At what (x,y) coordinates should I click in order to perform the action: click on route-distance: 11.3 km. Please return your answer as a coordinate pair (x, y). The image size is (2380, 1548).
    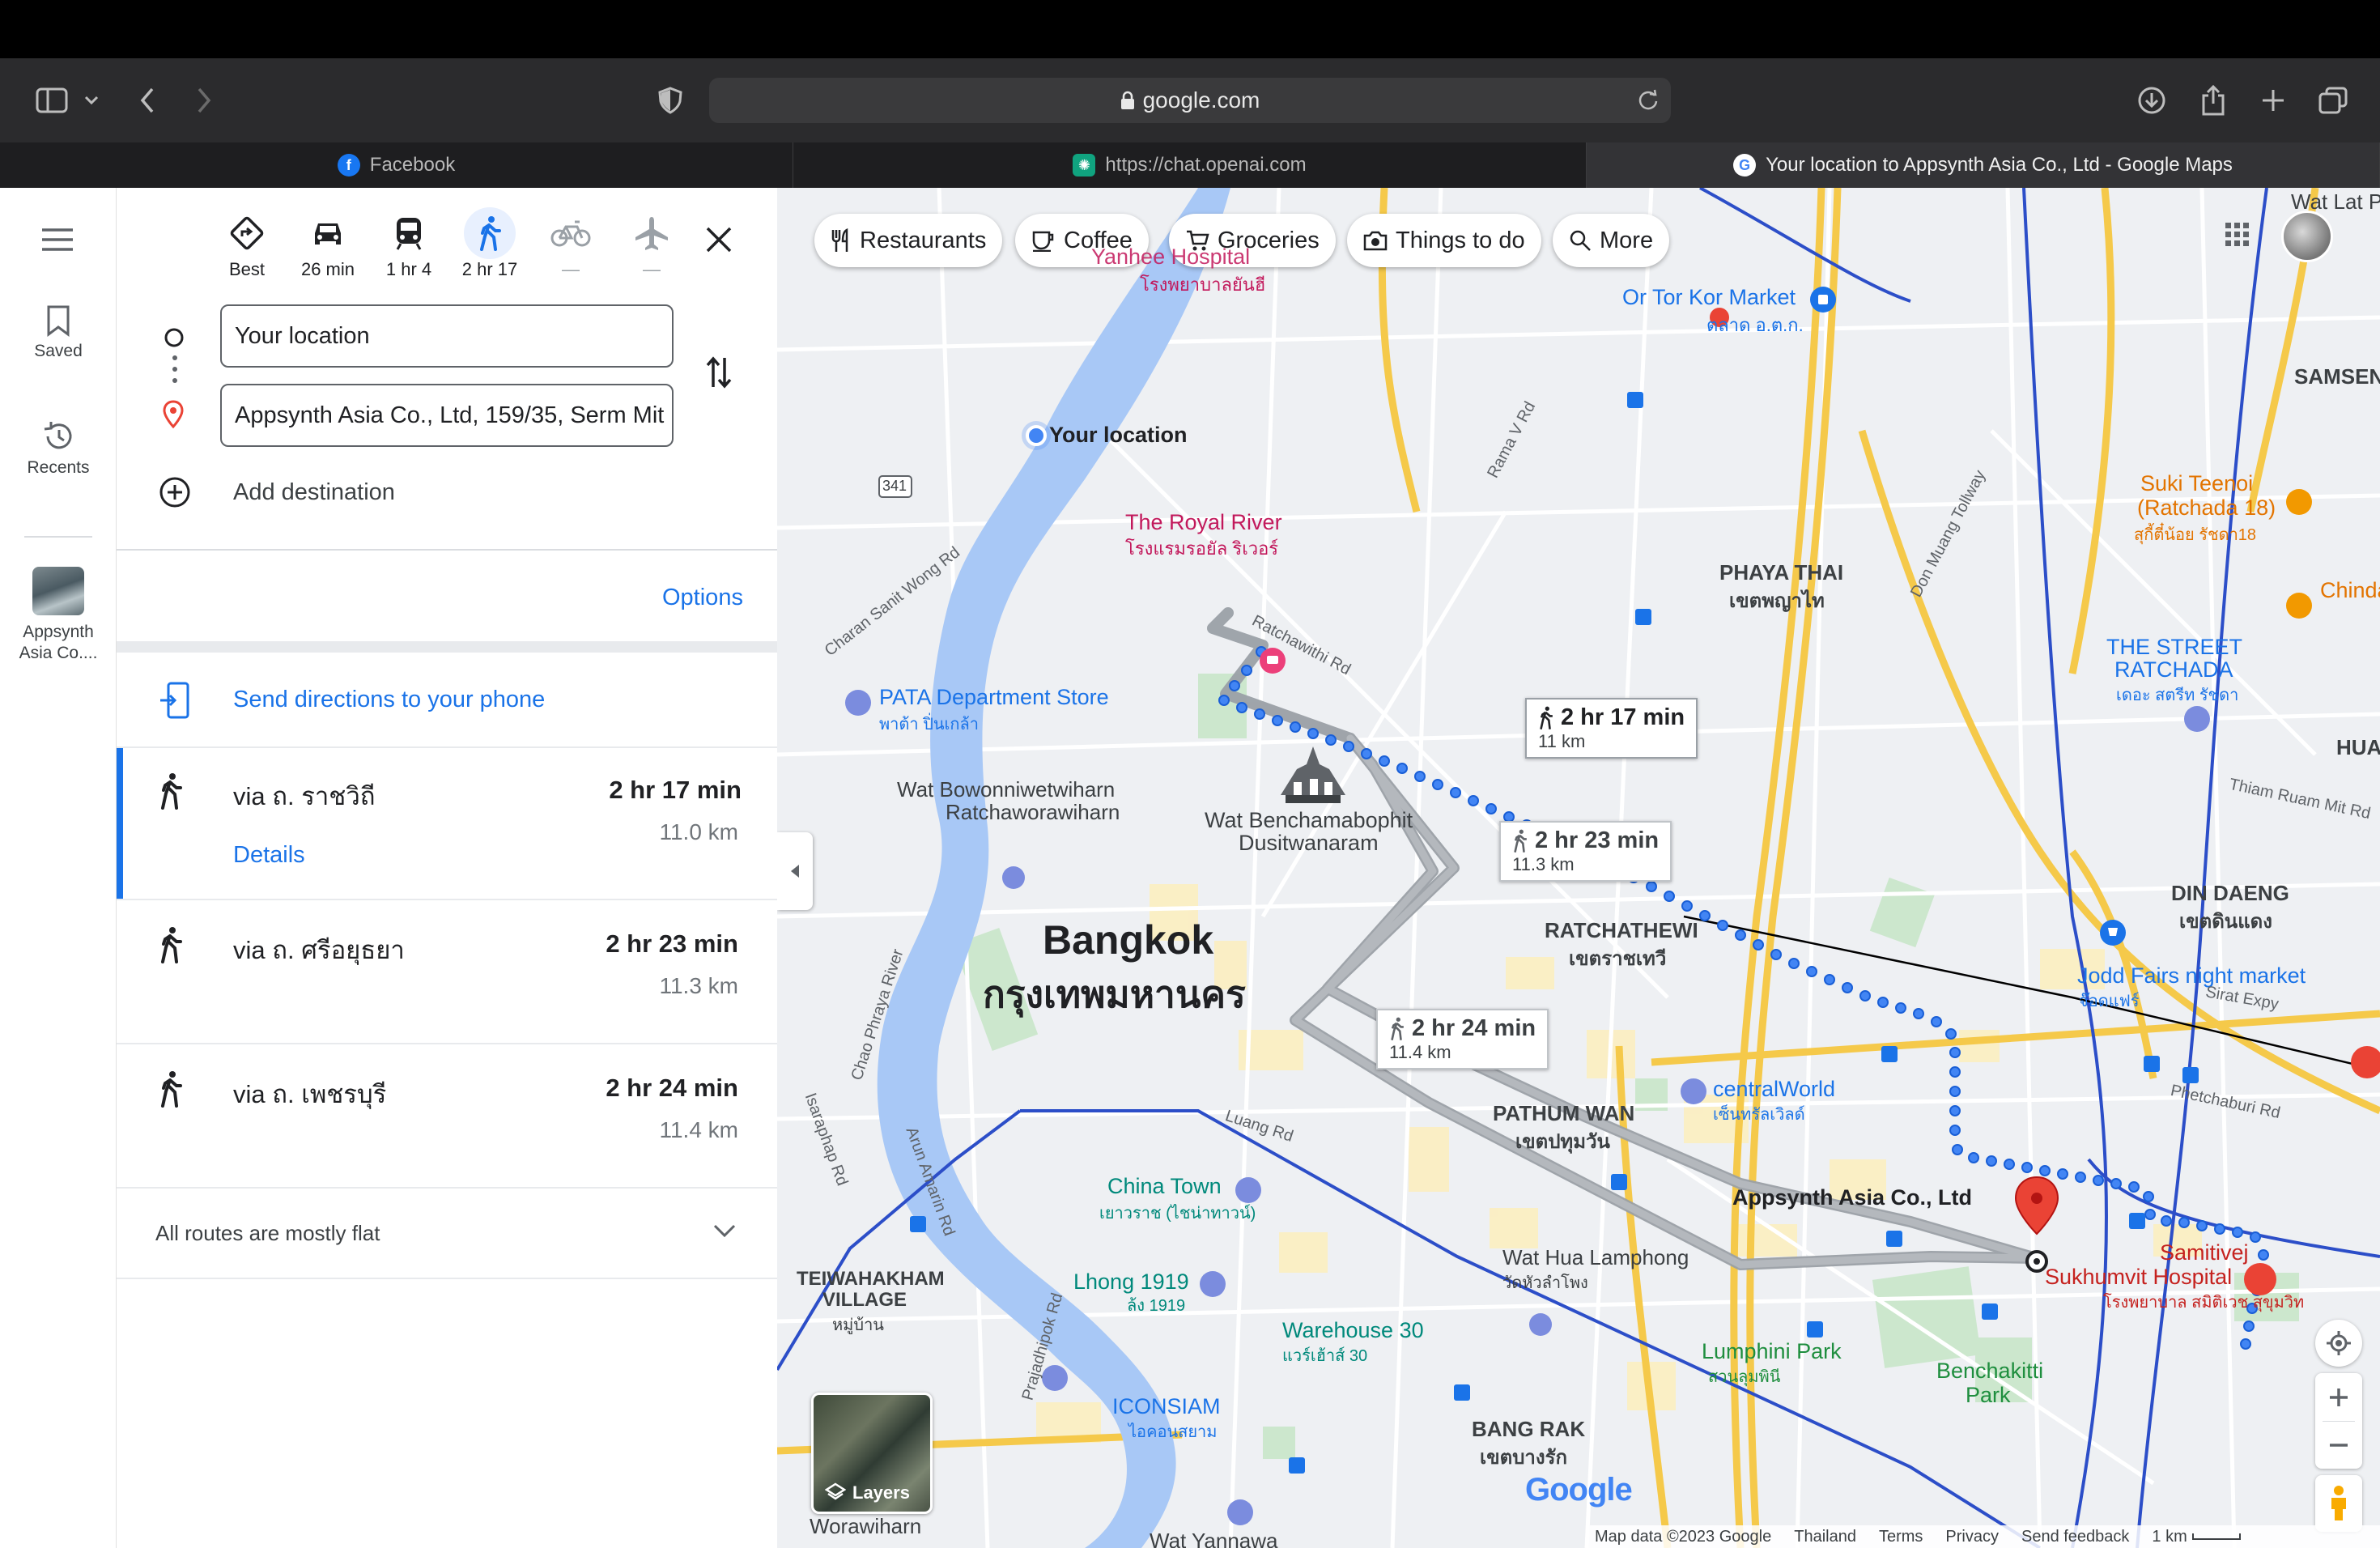
    Looking at the image, I should click on (698, 985).